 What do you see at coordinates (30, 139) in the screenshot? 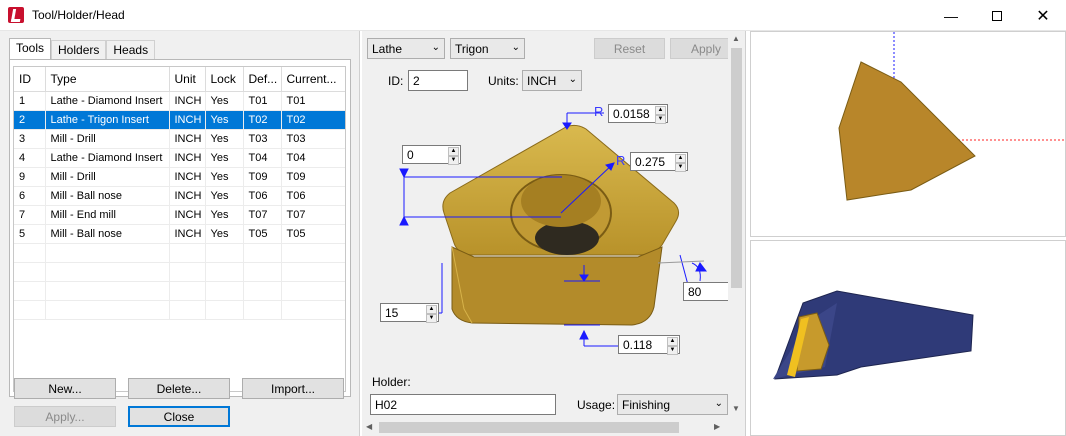
I see `cell-id: 3` at bounding box center [30, 139].